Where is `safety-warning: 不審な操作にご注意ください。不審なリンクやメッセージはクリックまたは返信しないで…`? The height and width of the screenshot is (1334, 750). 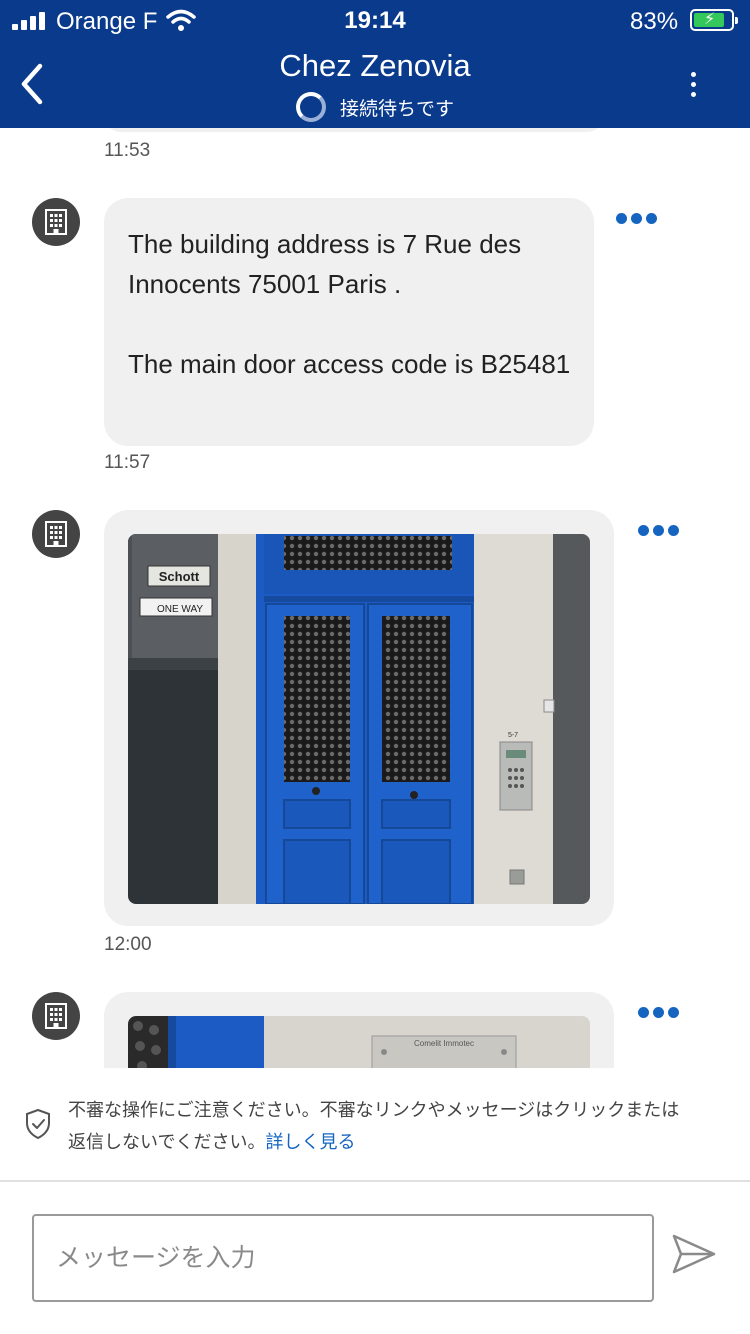 safety-warning: 不審な操作にご注意ください。不審なリンクやメッセージはクリックまたは返信しないで… is located at coordinates (375, 1124).